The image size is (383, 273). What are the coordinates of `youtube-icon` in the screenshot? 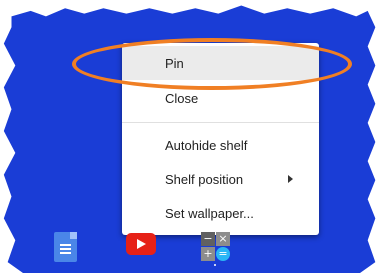 It's located at (141, 244).